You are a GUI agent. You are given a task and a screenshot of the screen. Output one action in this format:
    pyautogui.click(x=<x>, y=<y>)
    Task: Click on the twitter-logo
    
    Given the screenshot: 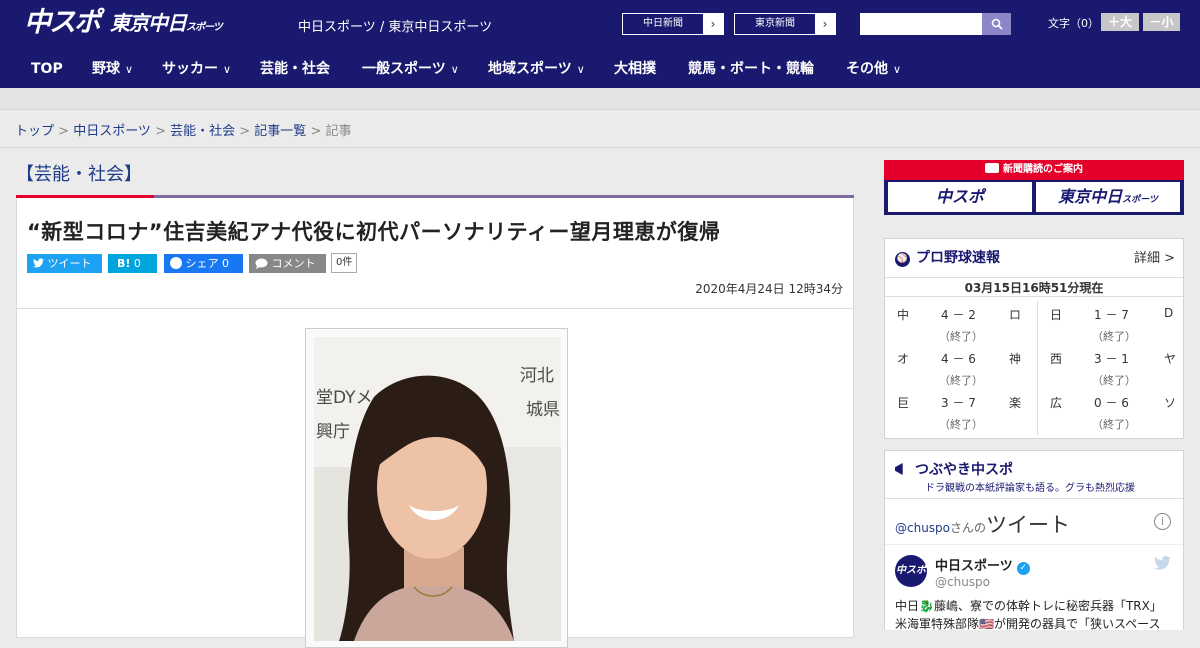 What is the action you would take?
    pyautogui.click(x=1162, y=563)
    